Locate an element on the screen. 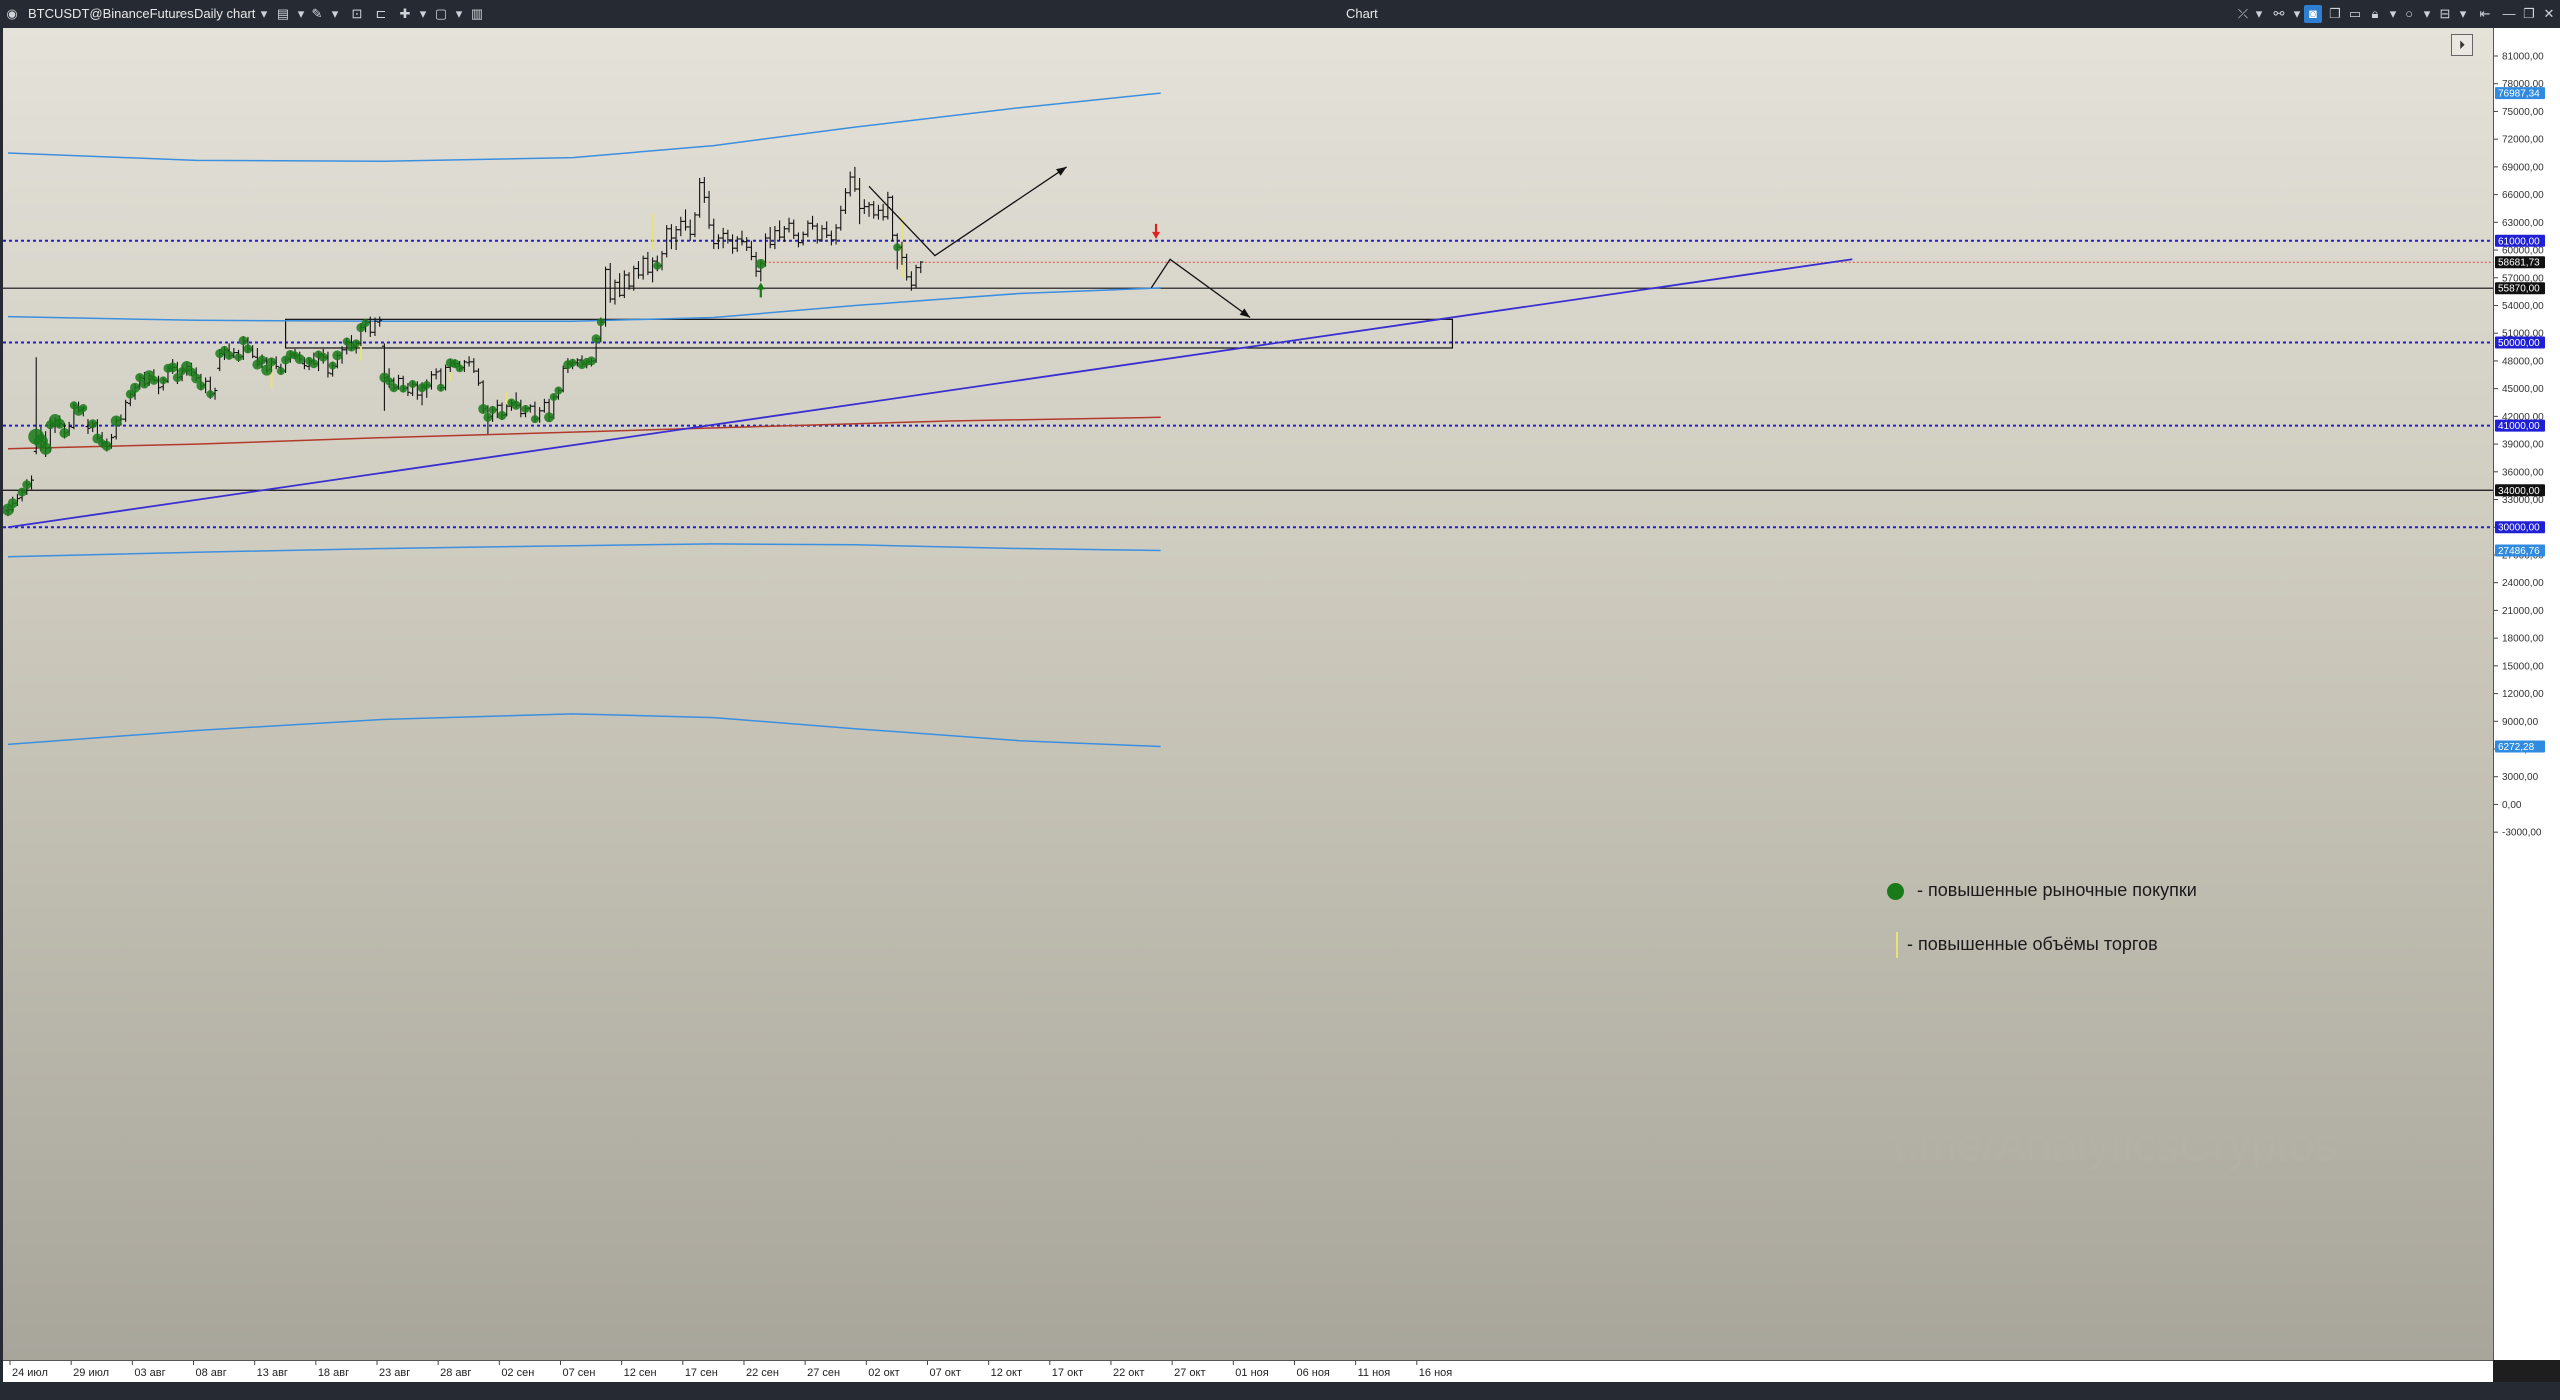 The width and height of the screenshot is (2560, 1400). price-tick-label: 72000,00 is located at coordinates (2523, 140).